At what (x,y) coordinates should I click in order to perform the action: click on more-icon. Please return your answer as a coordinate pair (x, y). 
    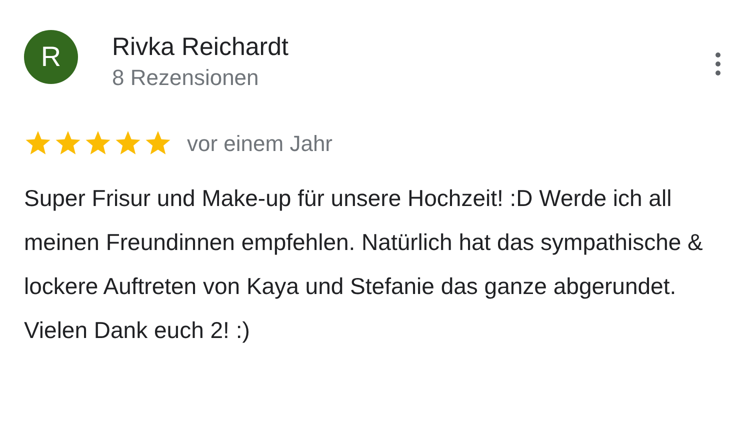
    Looking at the image, I should click on (718, 64).